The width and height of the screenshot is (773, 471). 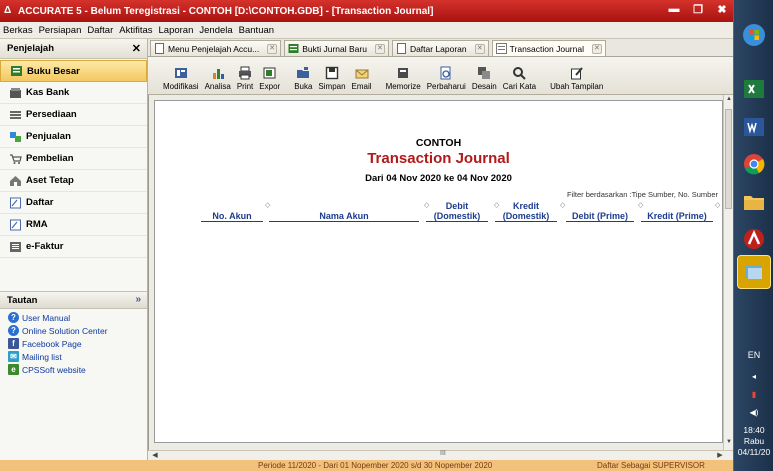 I want to click on simpan-button: Simpan, so click(x=332, y=78).